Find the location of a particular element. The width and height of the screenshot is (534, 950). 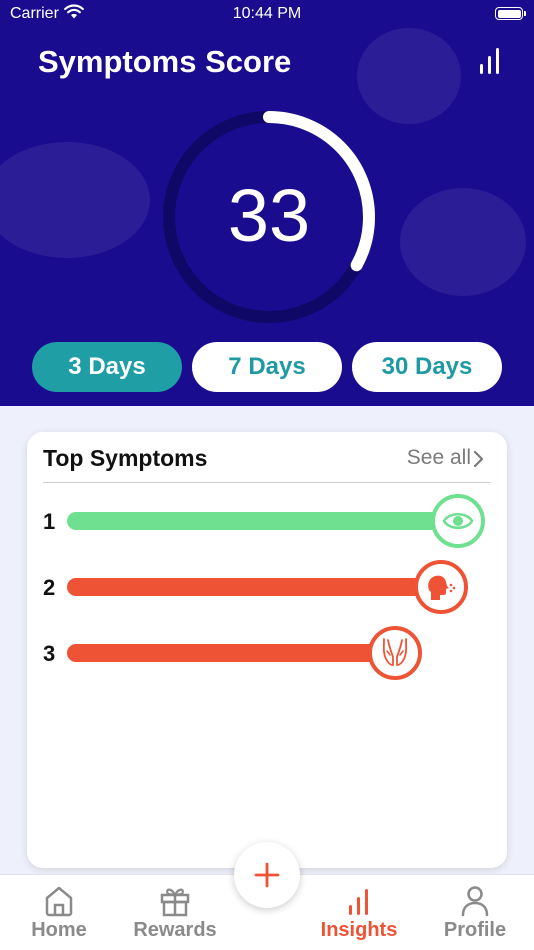

tab-home: Home is located at coordinates (59, 908).